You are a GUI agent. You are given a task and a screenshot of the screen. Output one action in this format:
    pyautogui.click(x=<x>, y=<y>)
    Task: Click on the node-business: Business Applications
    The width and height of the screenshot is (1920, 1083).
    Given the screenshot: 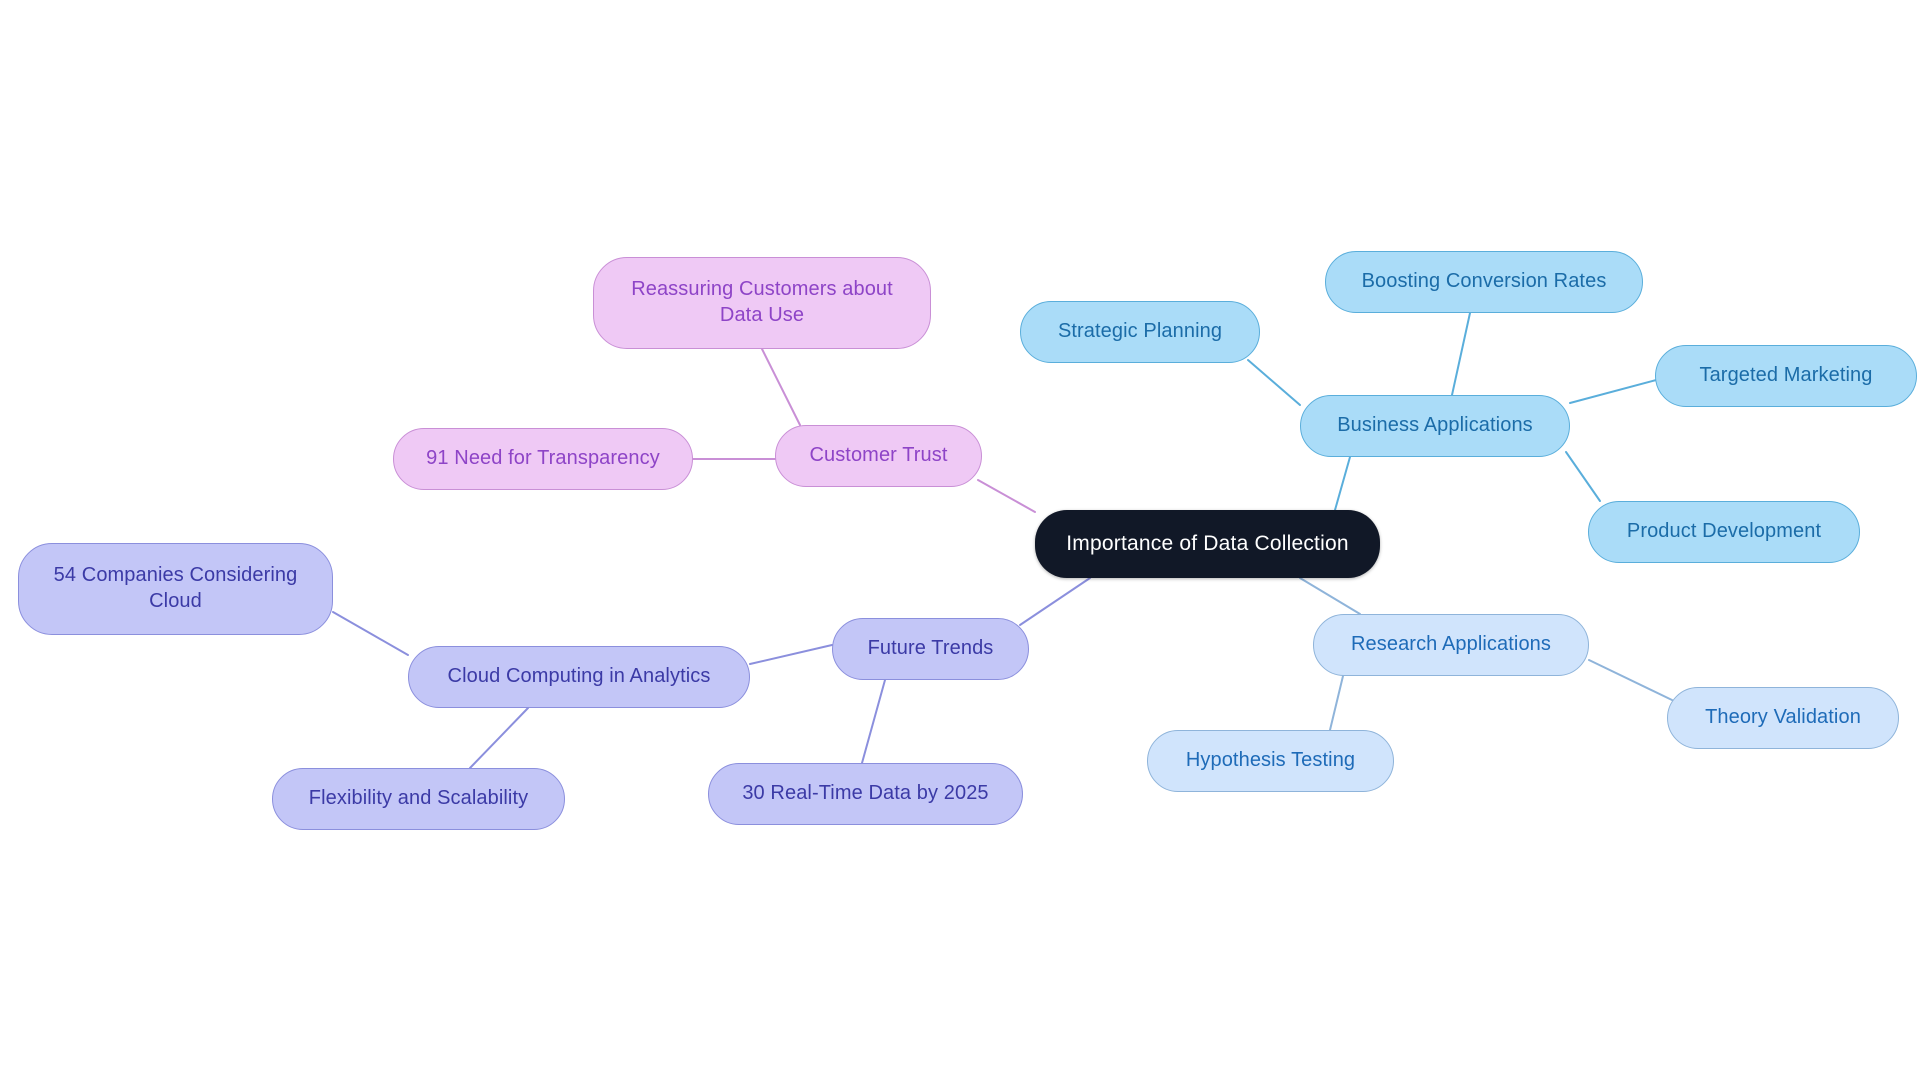 What is the action you would take?
    pyautogui.click(x=1435, y=426)
    